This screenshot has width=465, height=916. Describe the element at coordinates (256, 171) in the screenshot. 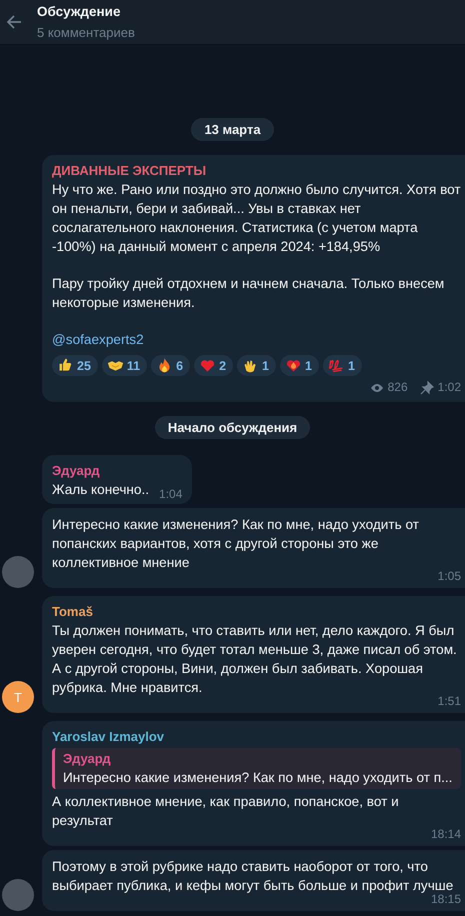

I see `channel-name: ДИВАННЫЕ ЭКСПЕРТЫ` at that location.